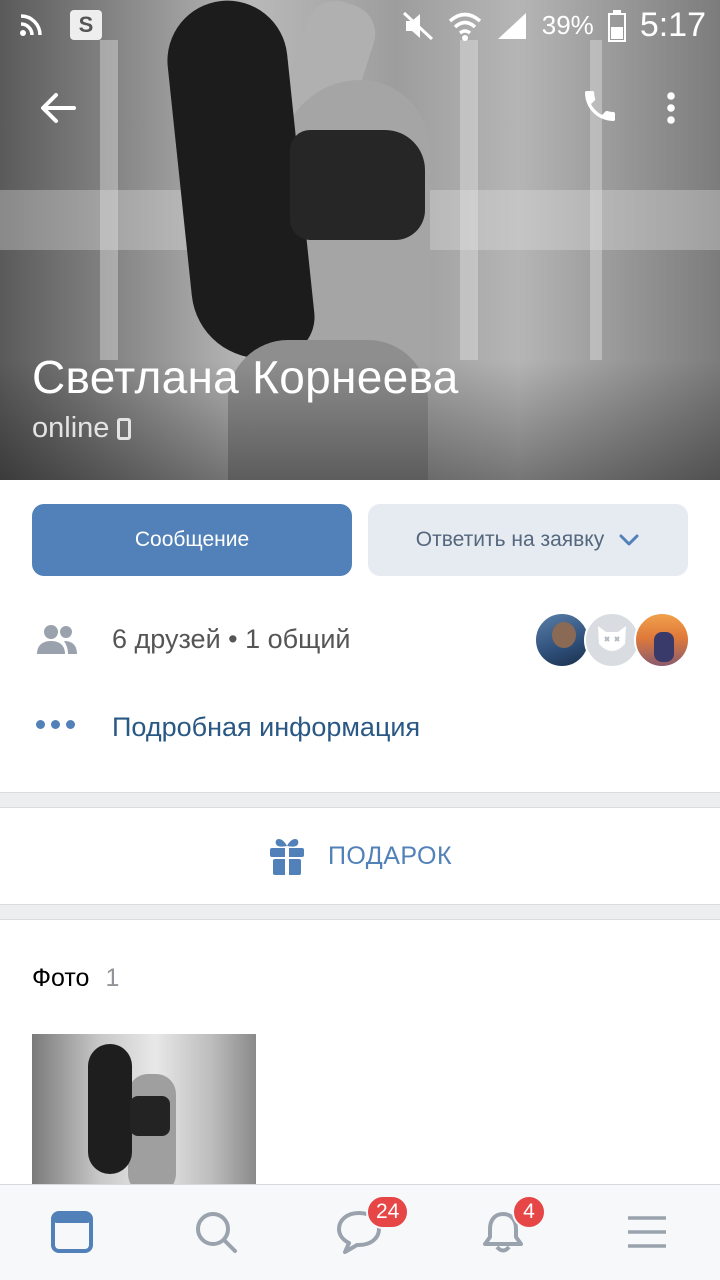 The height and width of the screenshot is (1280, 720). What do you see at coordinates (616, 25) in the screenshot?
I see `battery-icon` at bounding box center [616, 25].